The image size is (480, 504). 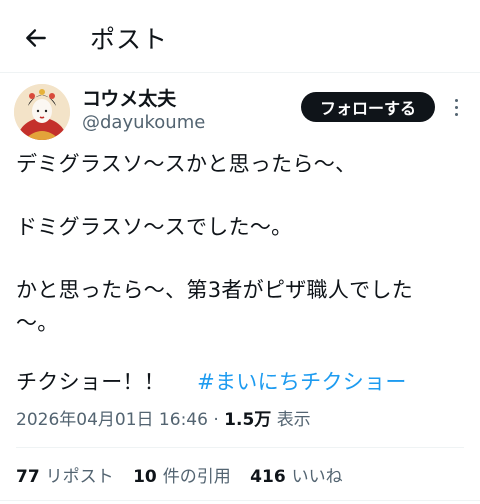 What do you see at coordinates (293, 420) in the screenshot?
I see `view-label: 表示` at bounding box center [293, 420].